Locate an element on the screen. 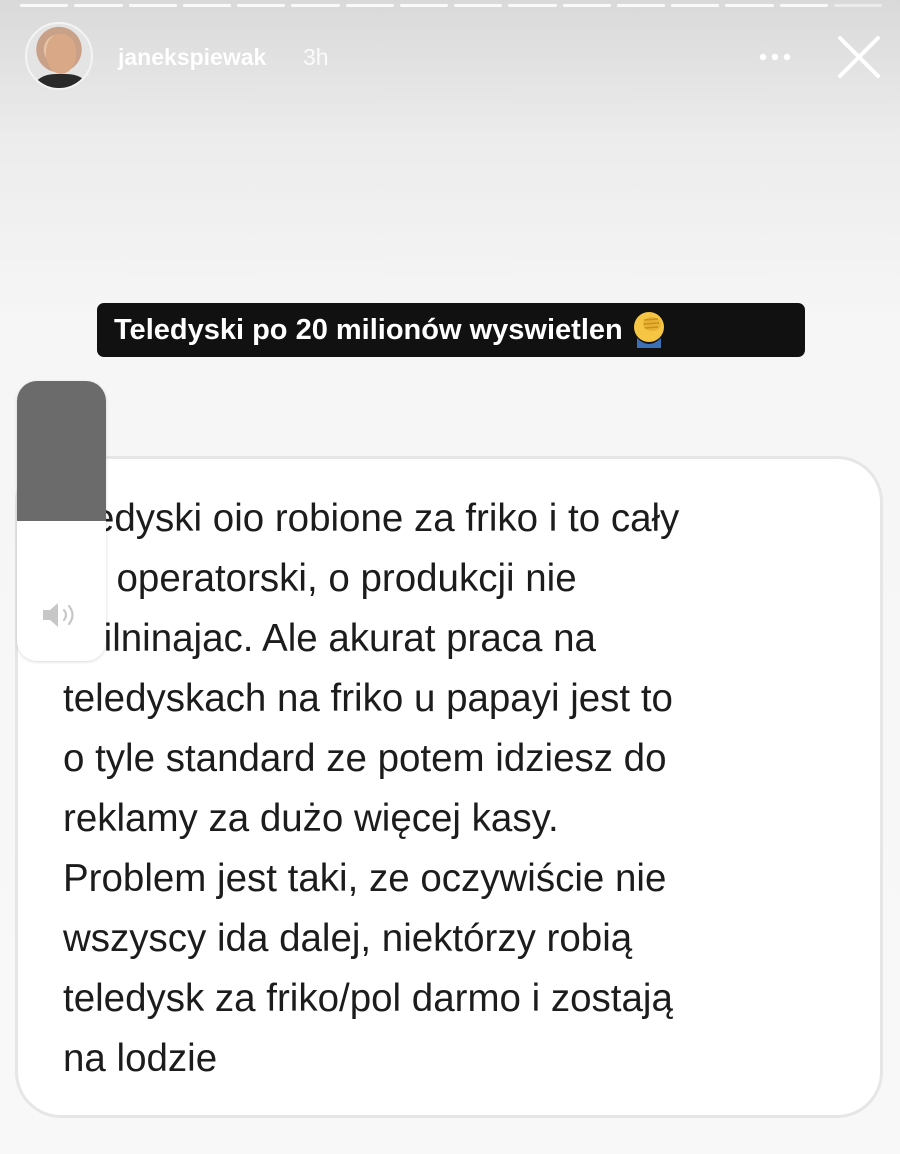  volume-slider is located at coordinates (61, 521).